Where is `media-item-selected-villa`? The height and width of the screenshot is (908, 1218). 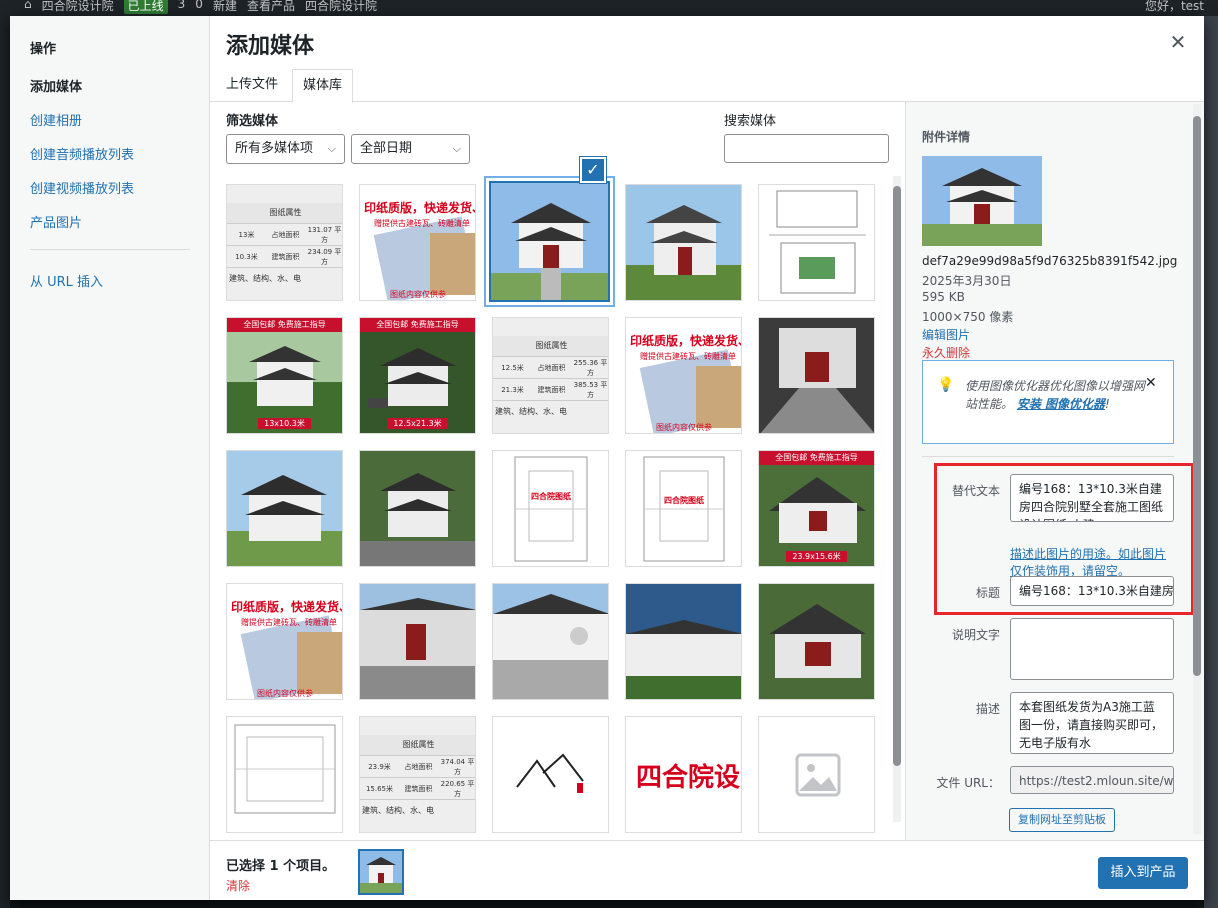
media-item-selected-villa is located at coordinates (549, 241).